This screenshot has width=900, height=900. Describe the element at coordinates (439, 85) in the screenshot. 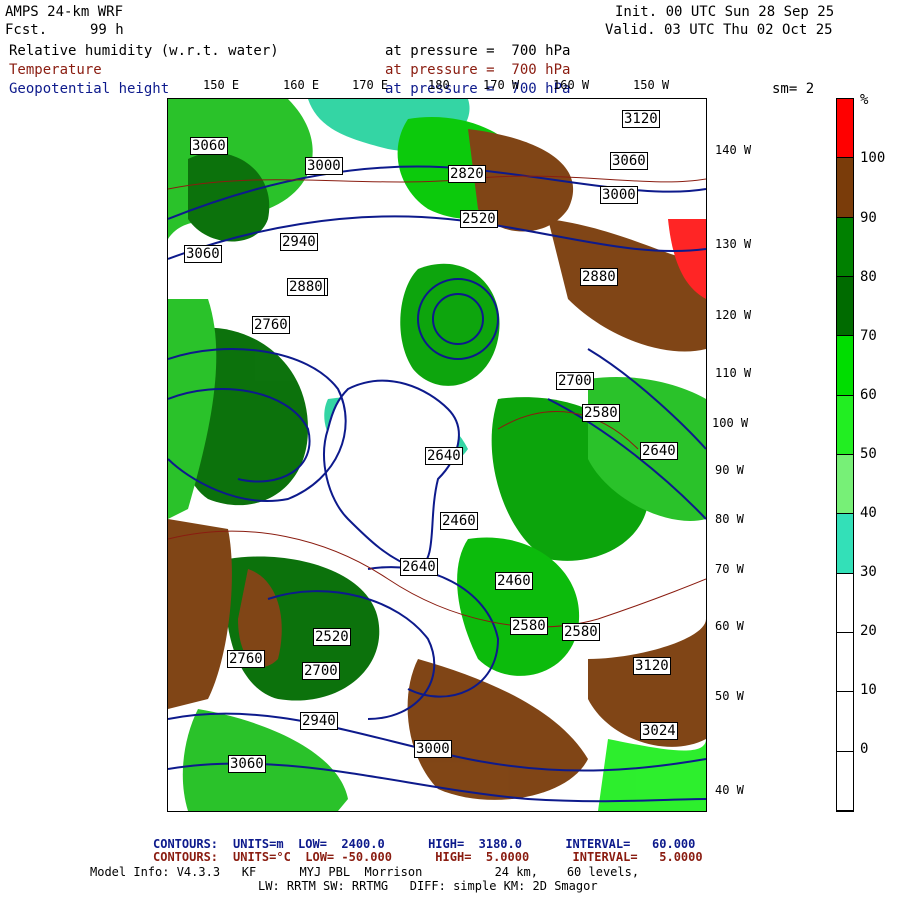

I see `lon-label-180: 180` at that location.